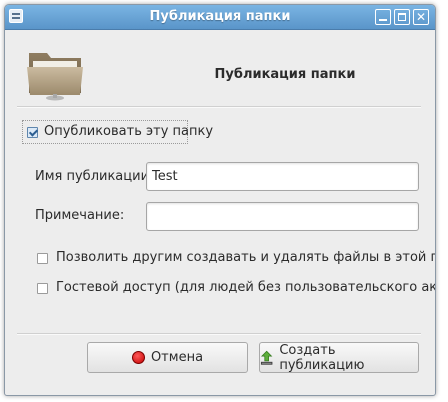 This screenshot has width=448, height=402. I want to click on cancel-button: Отмена, so click(167, 357).